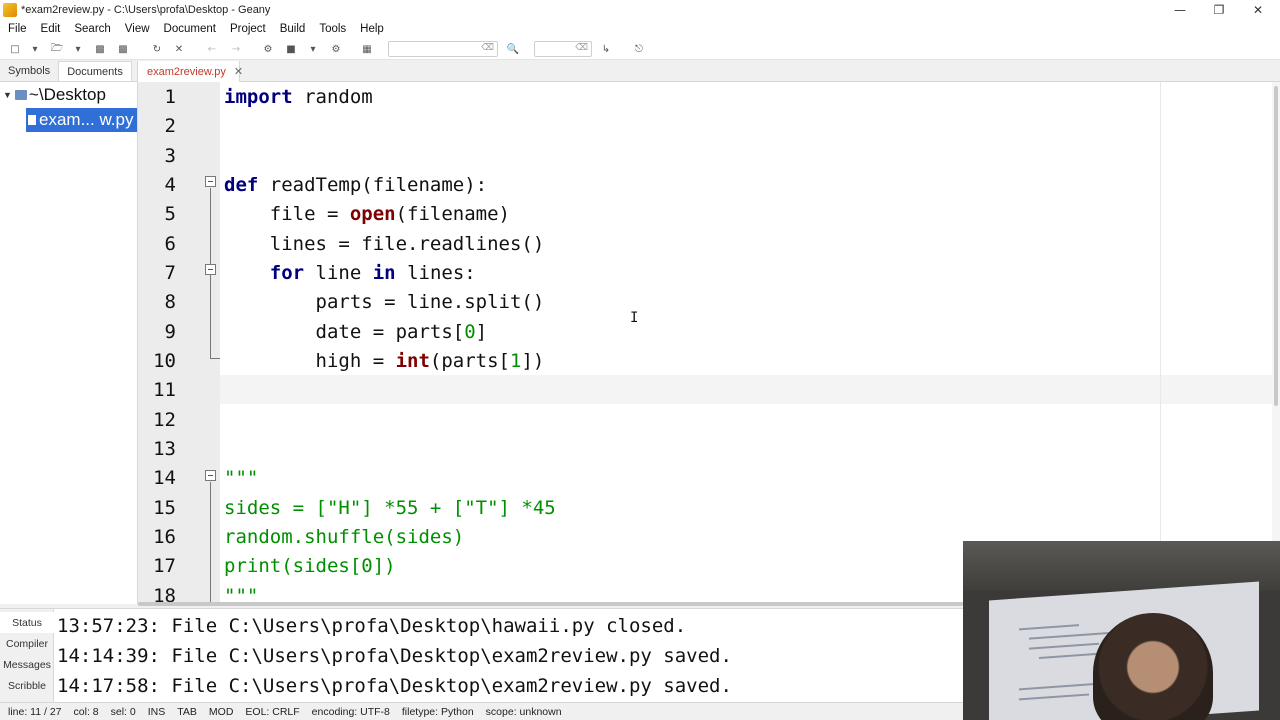 The height and width of the screenshot is (720, 1280). Describe the element at coordinates (523, 711) in the screenshot. I see `status-scope: scope: unknown` at that location.